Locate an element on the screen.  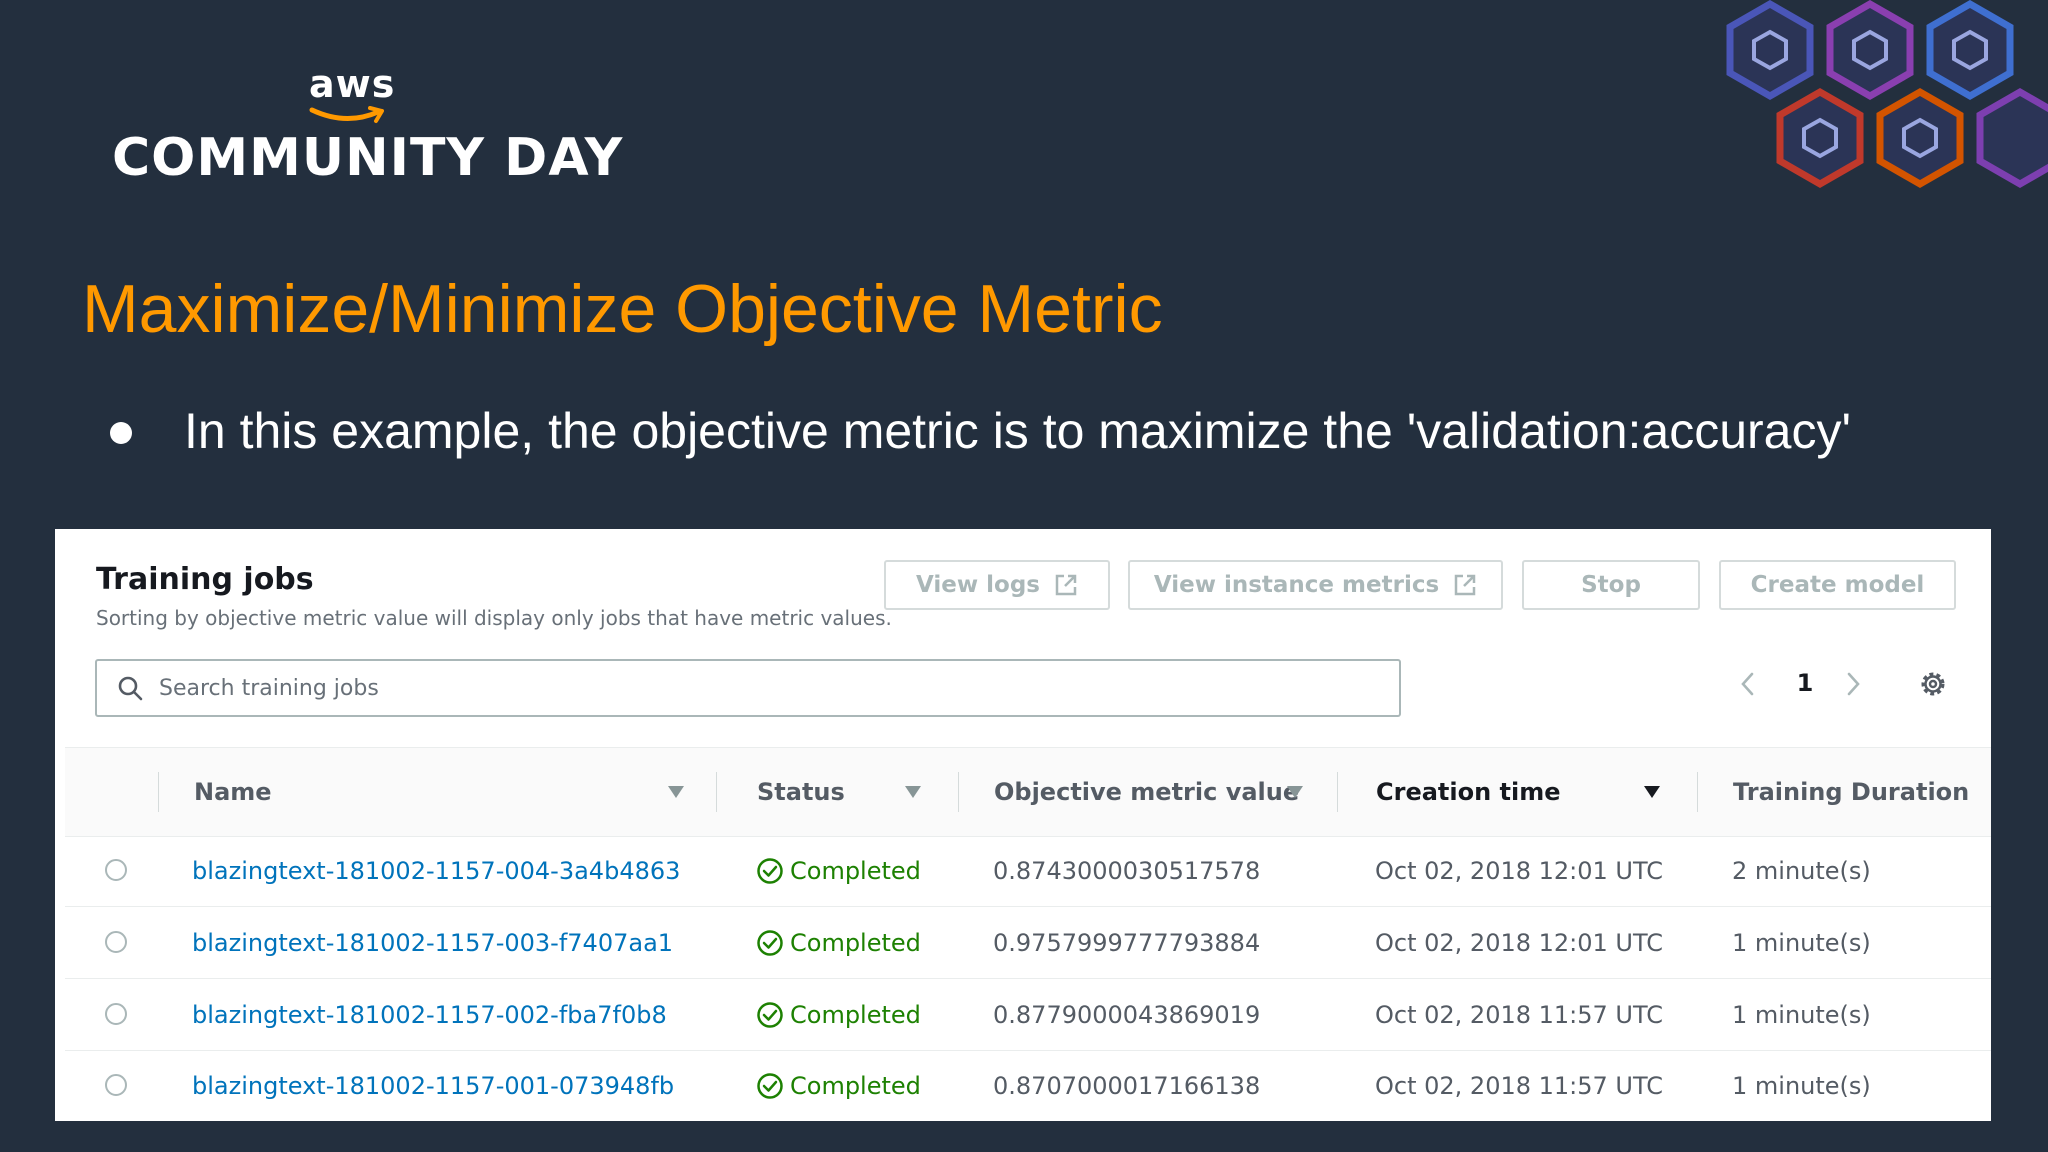
panel-title: Training jobs is located at coordinates (205, 579).